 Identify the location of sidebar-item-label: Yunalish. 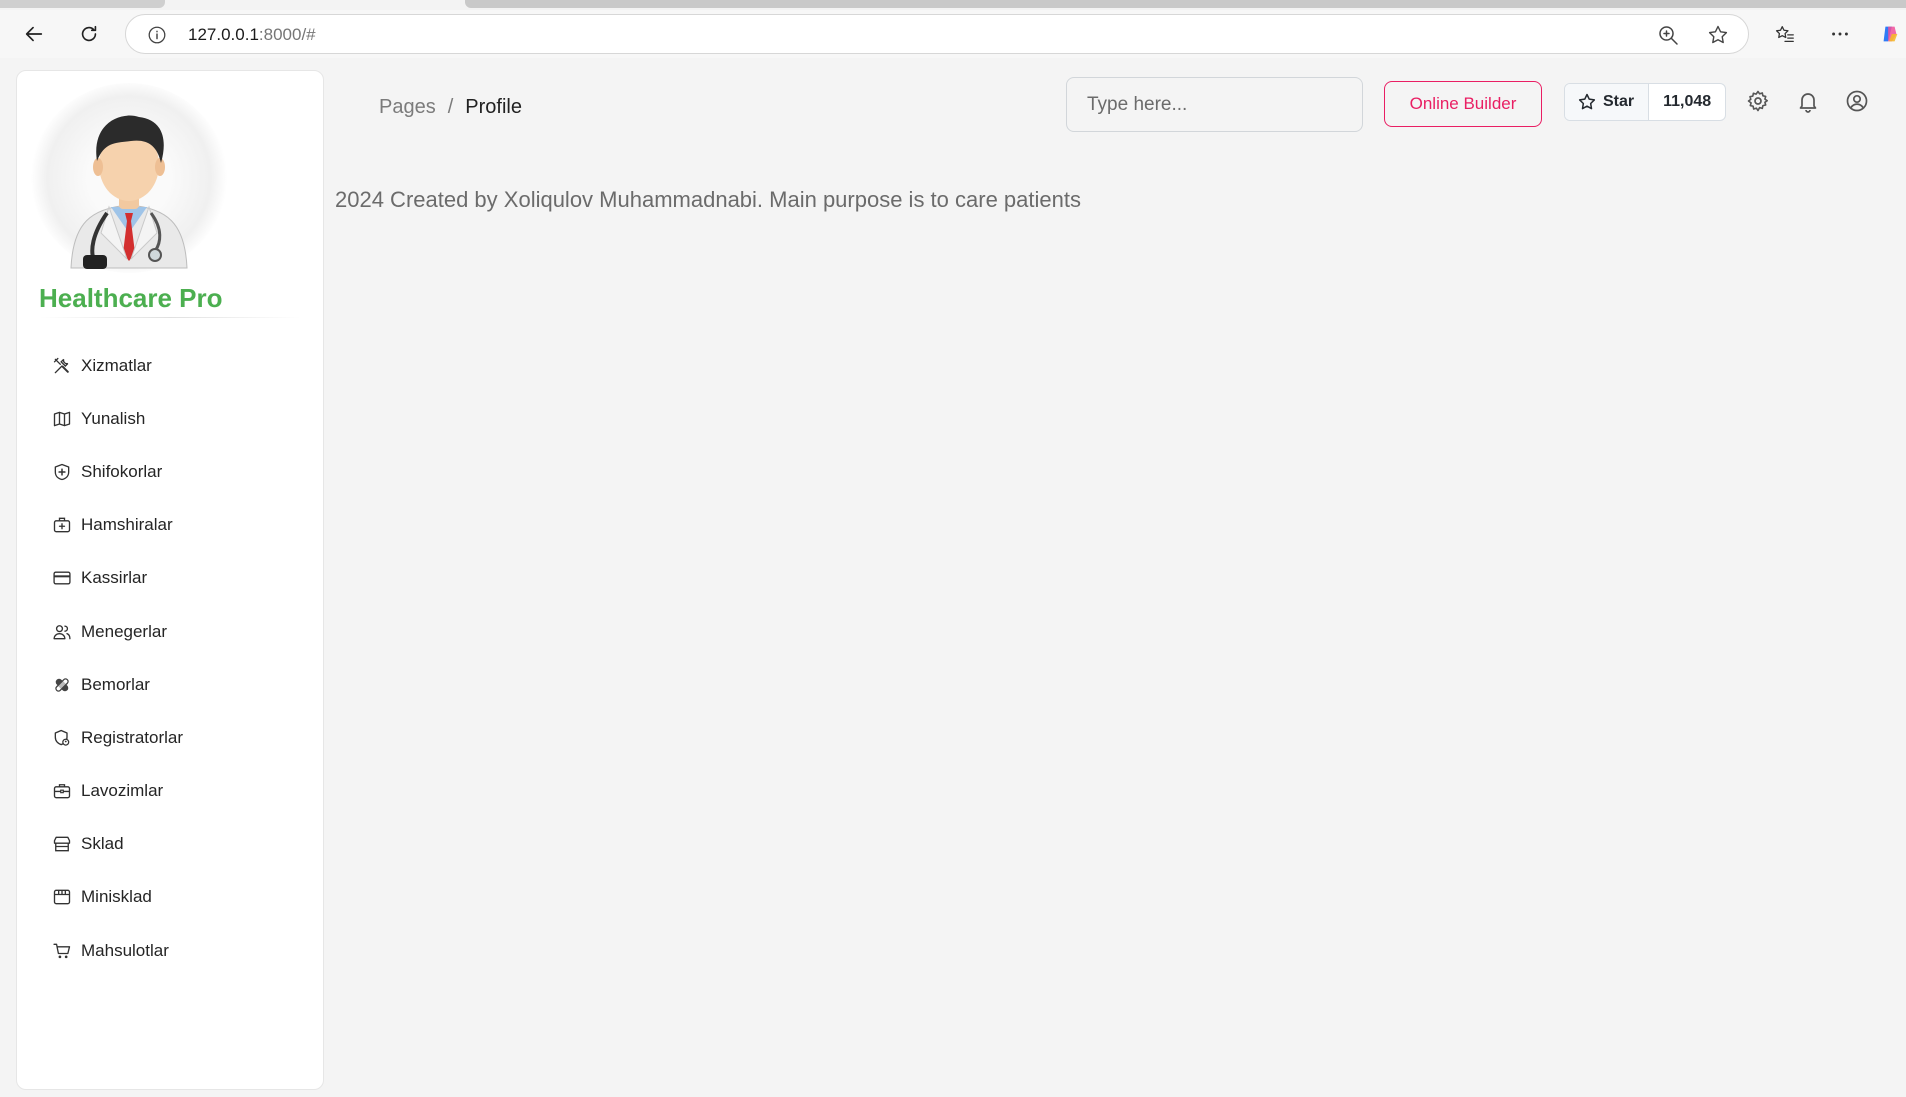
(113, 418).